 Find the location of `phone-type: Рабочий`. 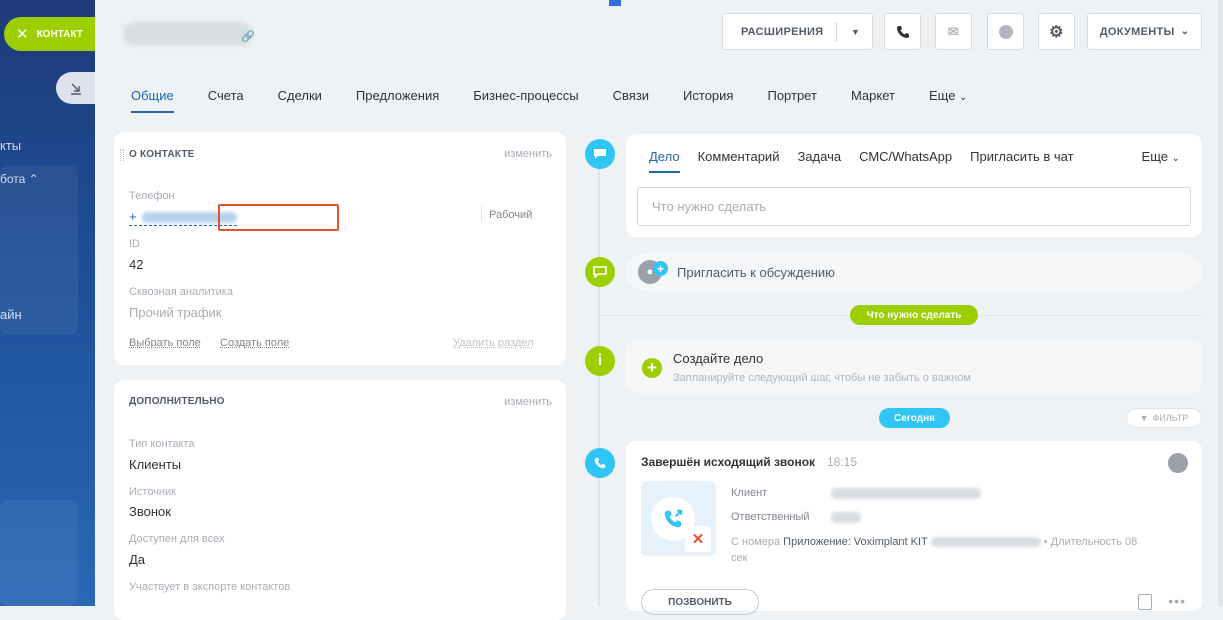

phone-type: Рабочий is located at coordinates (511, 215).